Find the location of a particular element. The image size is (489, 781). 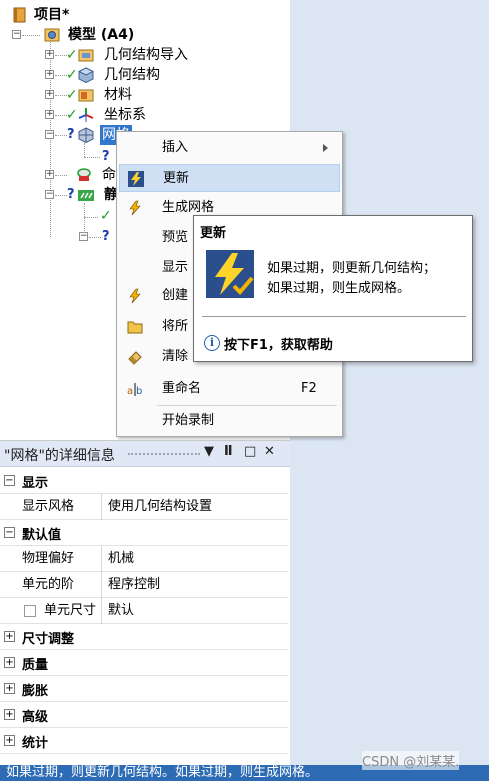

tree-item-label: 材料 is located at coordinates (118, 95).